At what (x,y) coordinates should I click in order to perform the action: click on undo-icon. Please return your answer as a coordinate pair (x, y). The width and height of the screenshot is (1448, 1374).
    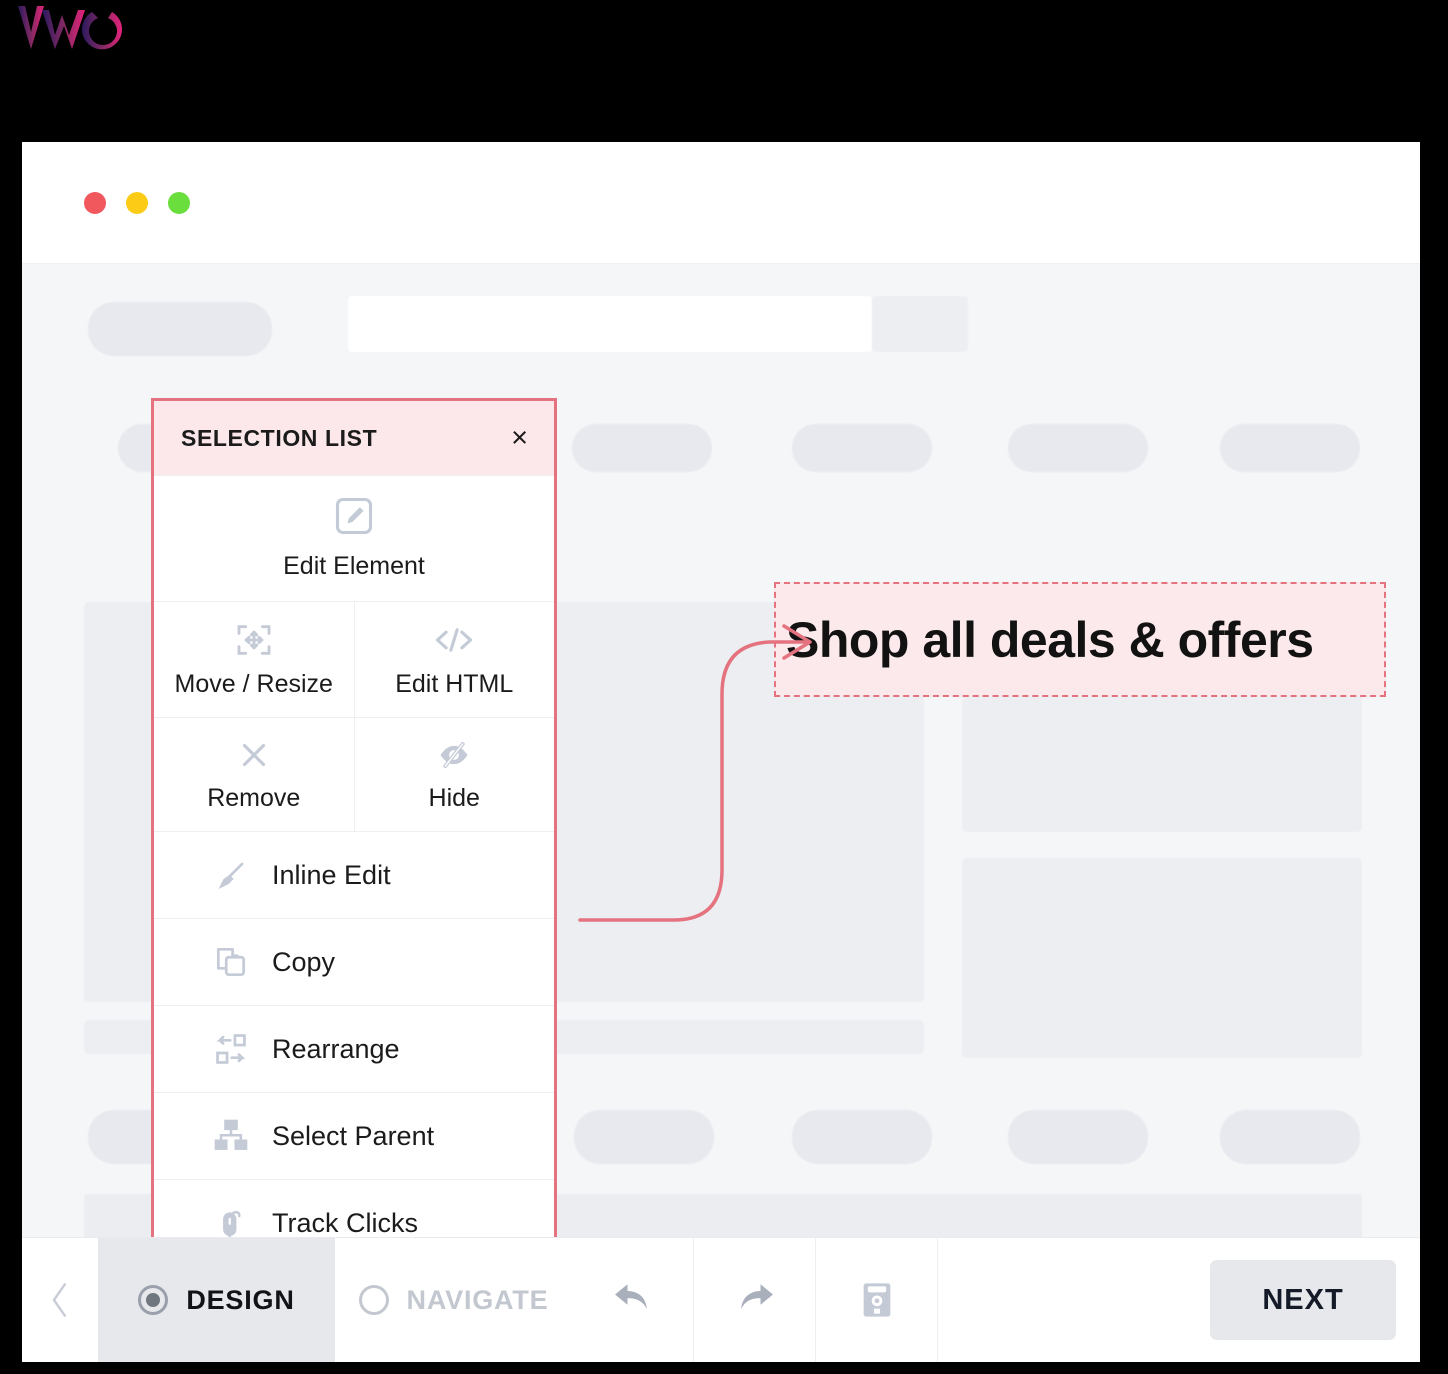
    Looking at the image, I should click on (630, 1297).